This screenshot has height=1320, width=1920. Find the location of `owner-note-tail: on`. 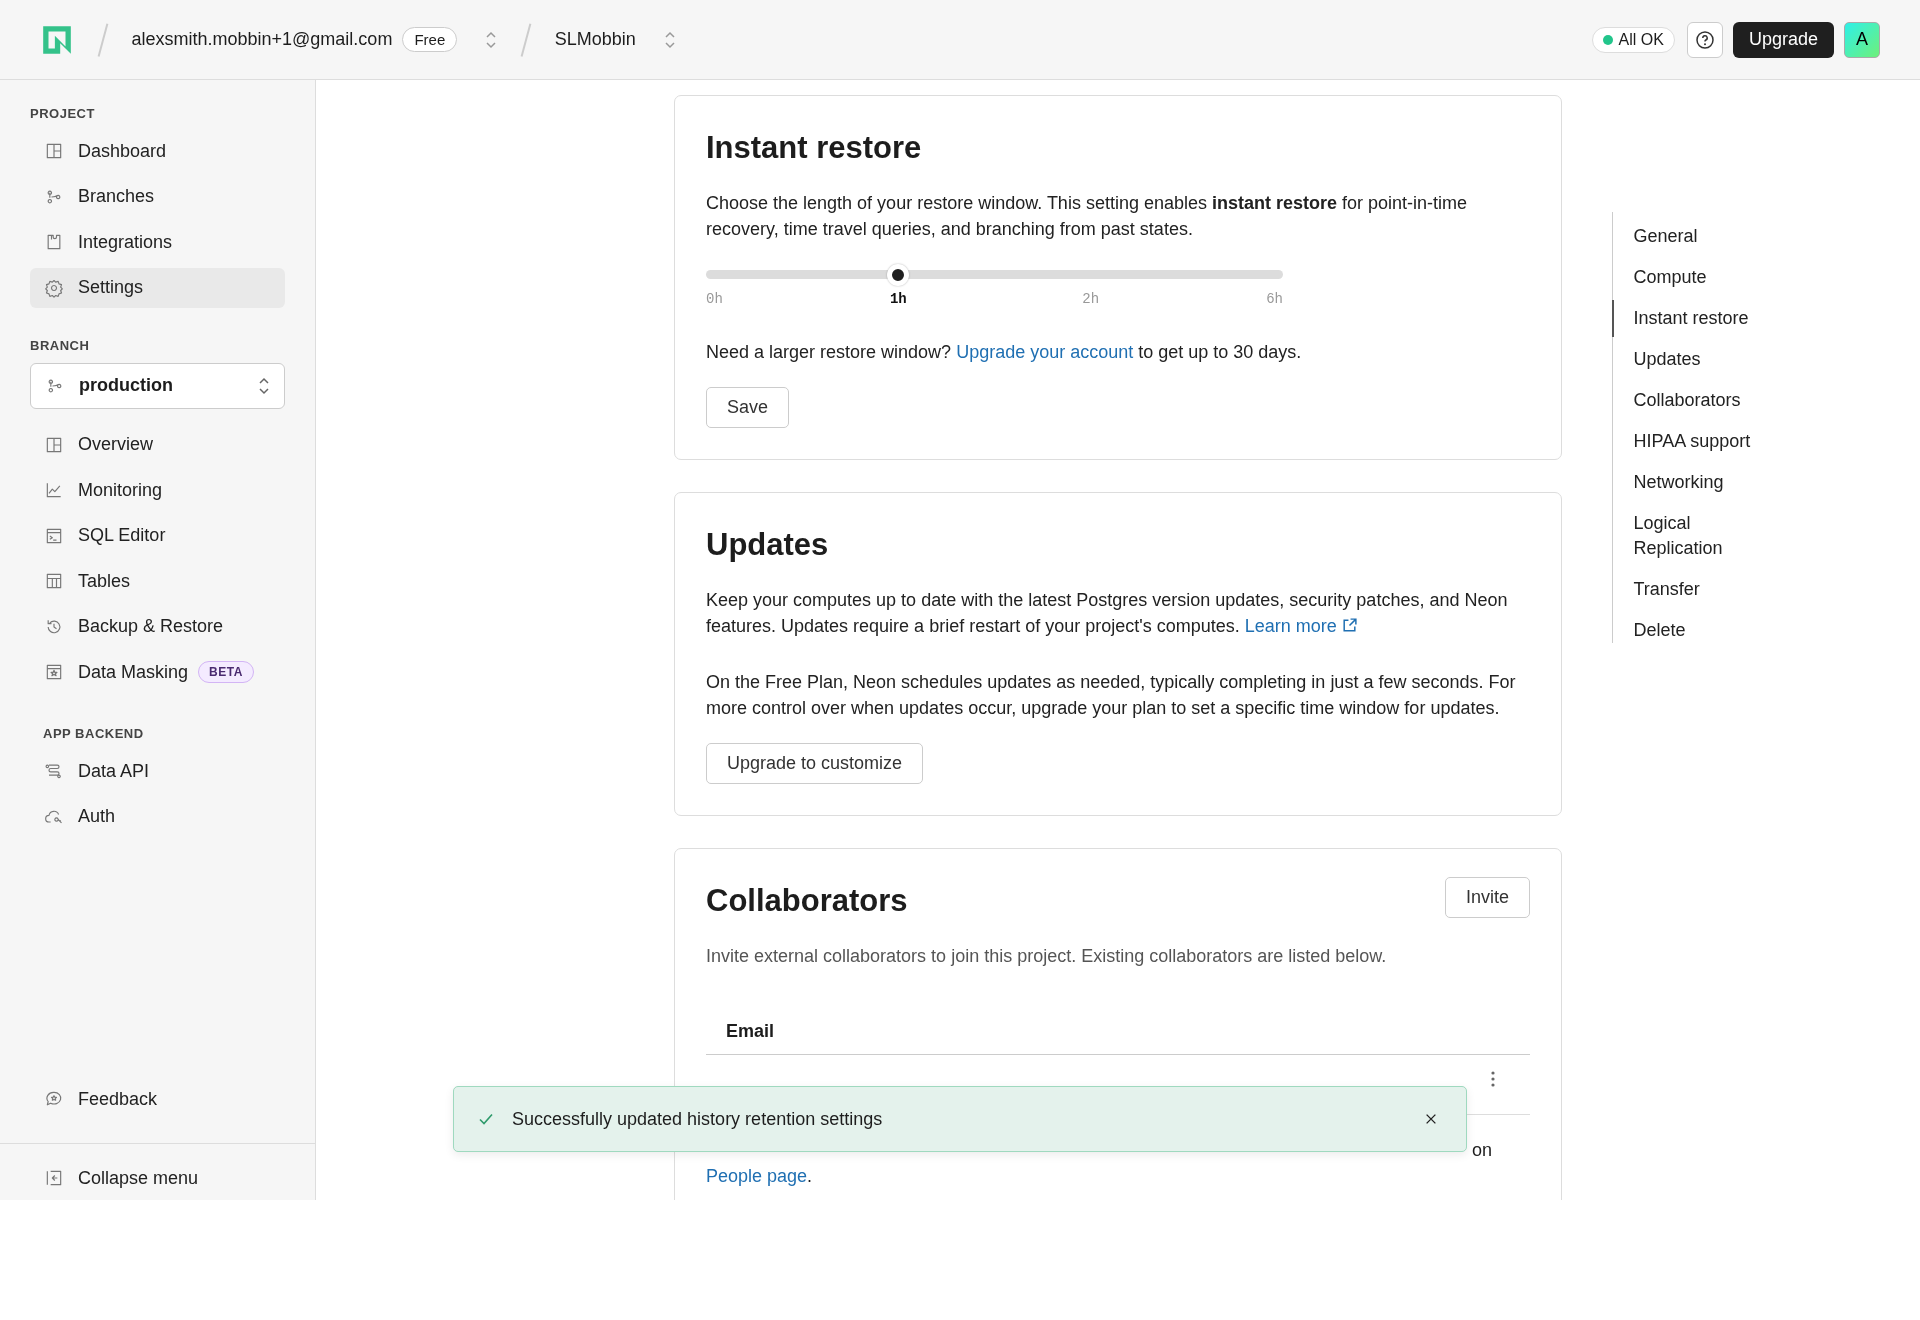

owner-note-tail: on is located at coordinates (1482, 1150).